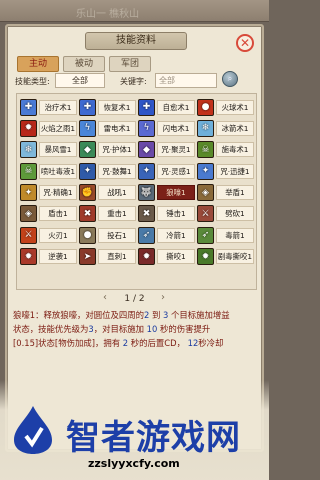 The width and height of the screenshot is (320, 480). What do you see at coordinates (199, 315) in the screenshot?
I see `desc-text: 个目标施加增益` at bounding box center [199, 315].